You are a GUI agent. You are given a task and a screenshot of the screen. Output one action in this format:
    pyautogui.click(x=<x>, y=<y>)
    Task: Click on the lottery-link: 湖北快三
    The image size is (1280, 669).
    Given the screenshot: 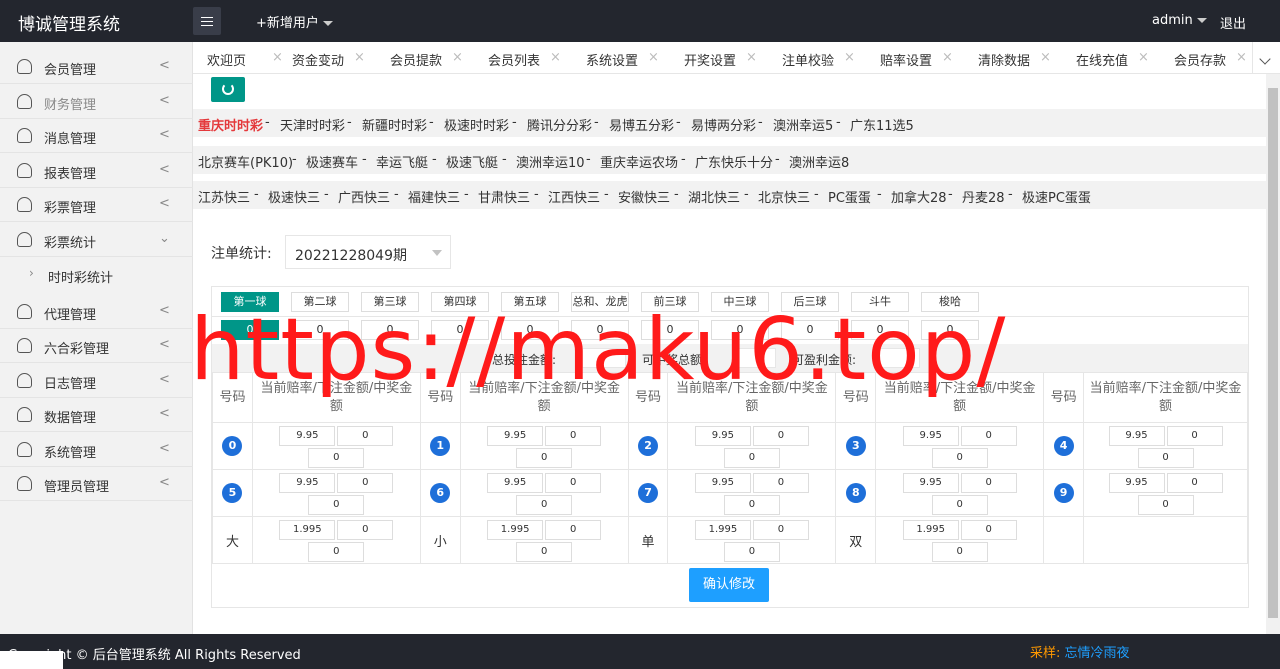 What is the action you would take?
    pyautogui.click(x=714, y=196)
    